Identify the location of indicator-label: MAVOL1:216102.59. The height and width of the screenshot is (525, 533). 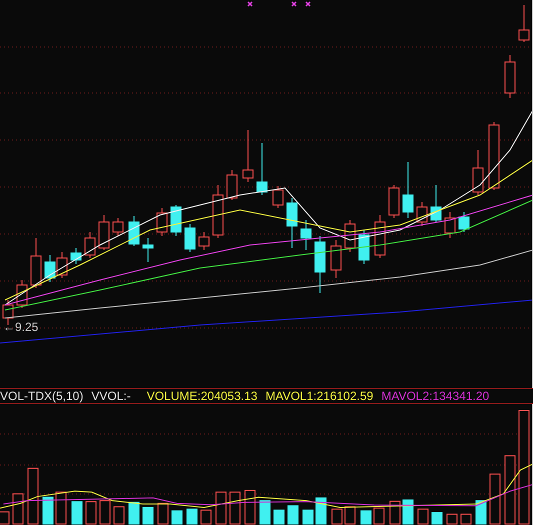
(319, 396).